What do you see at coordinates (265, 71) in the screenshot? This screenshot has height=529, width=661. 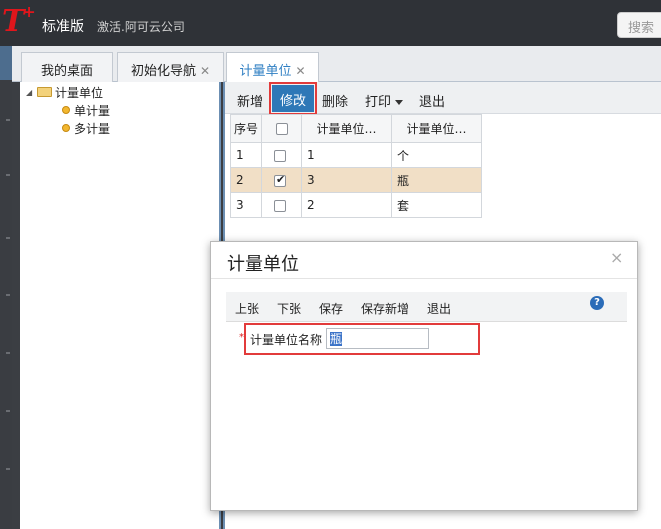 I see `tab-label: 计量单位` at bounding box center [265, 71].